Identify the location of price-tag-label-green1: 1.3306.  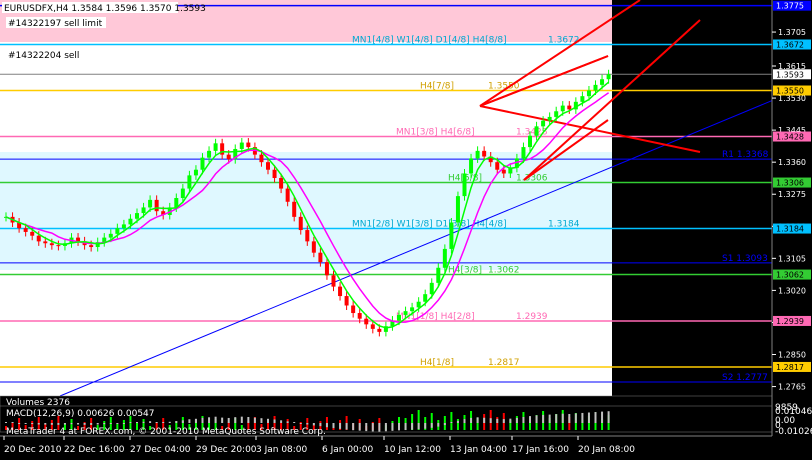
(790, 183).